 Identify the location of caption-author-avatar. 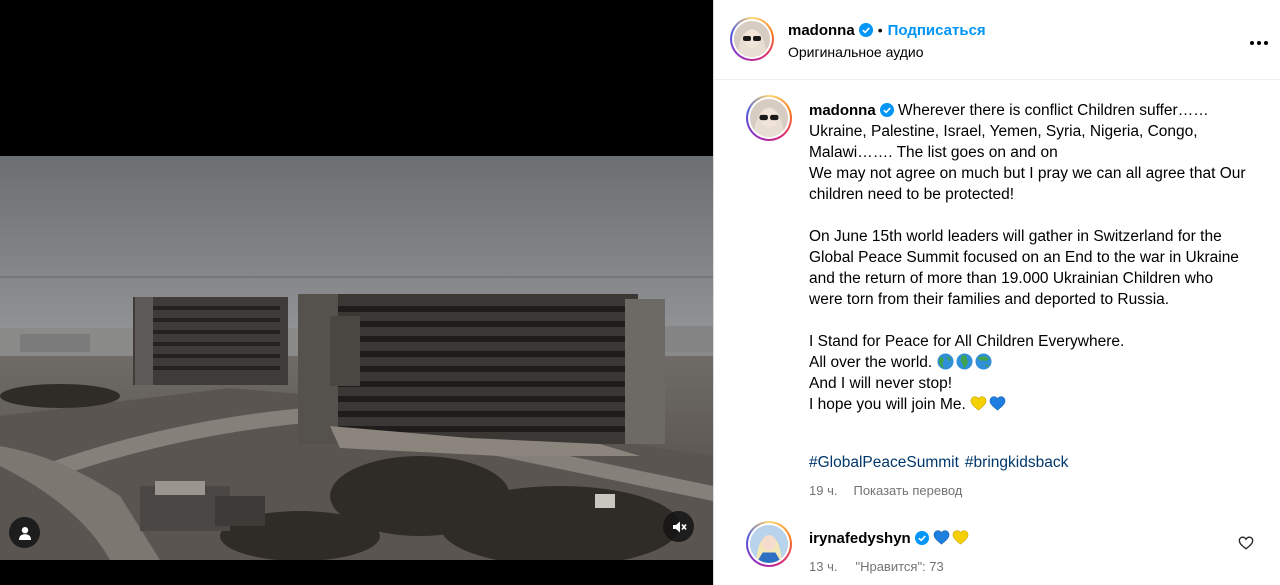
(769, 118).